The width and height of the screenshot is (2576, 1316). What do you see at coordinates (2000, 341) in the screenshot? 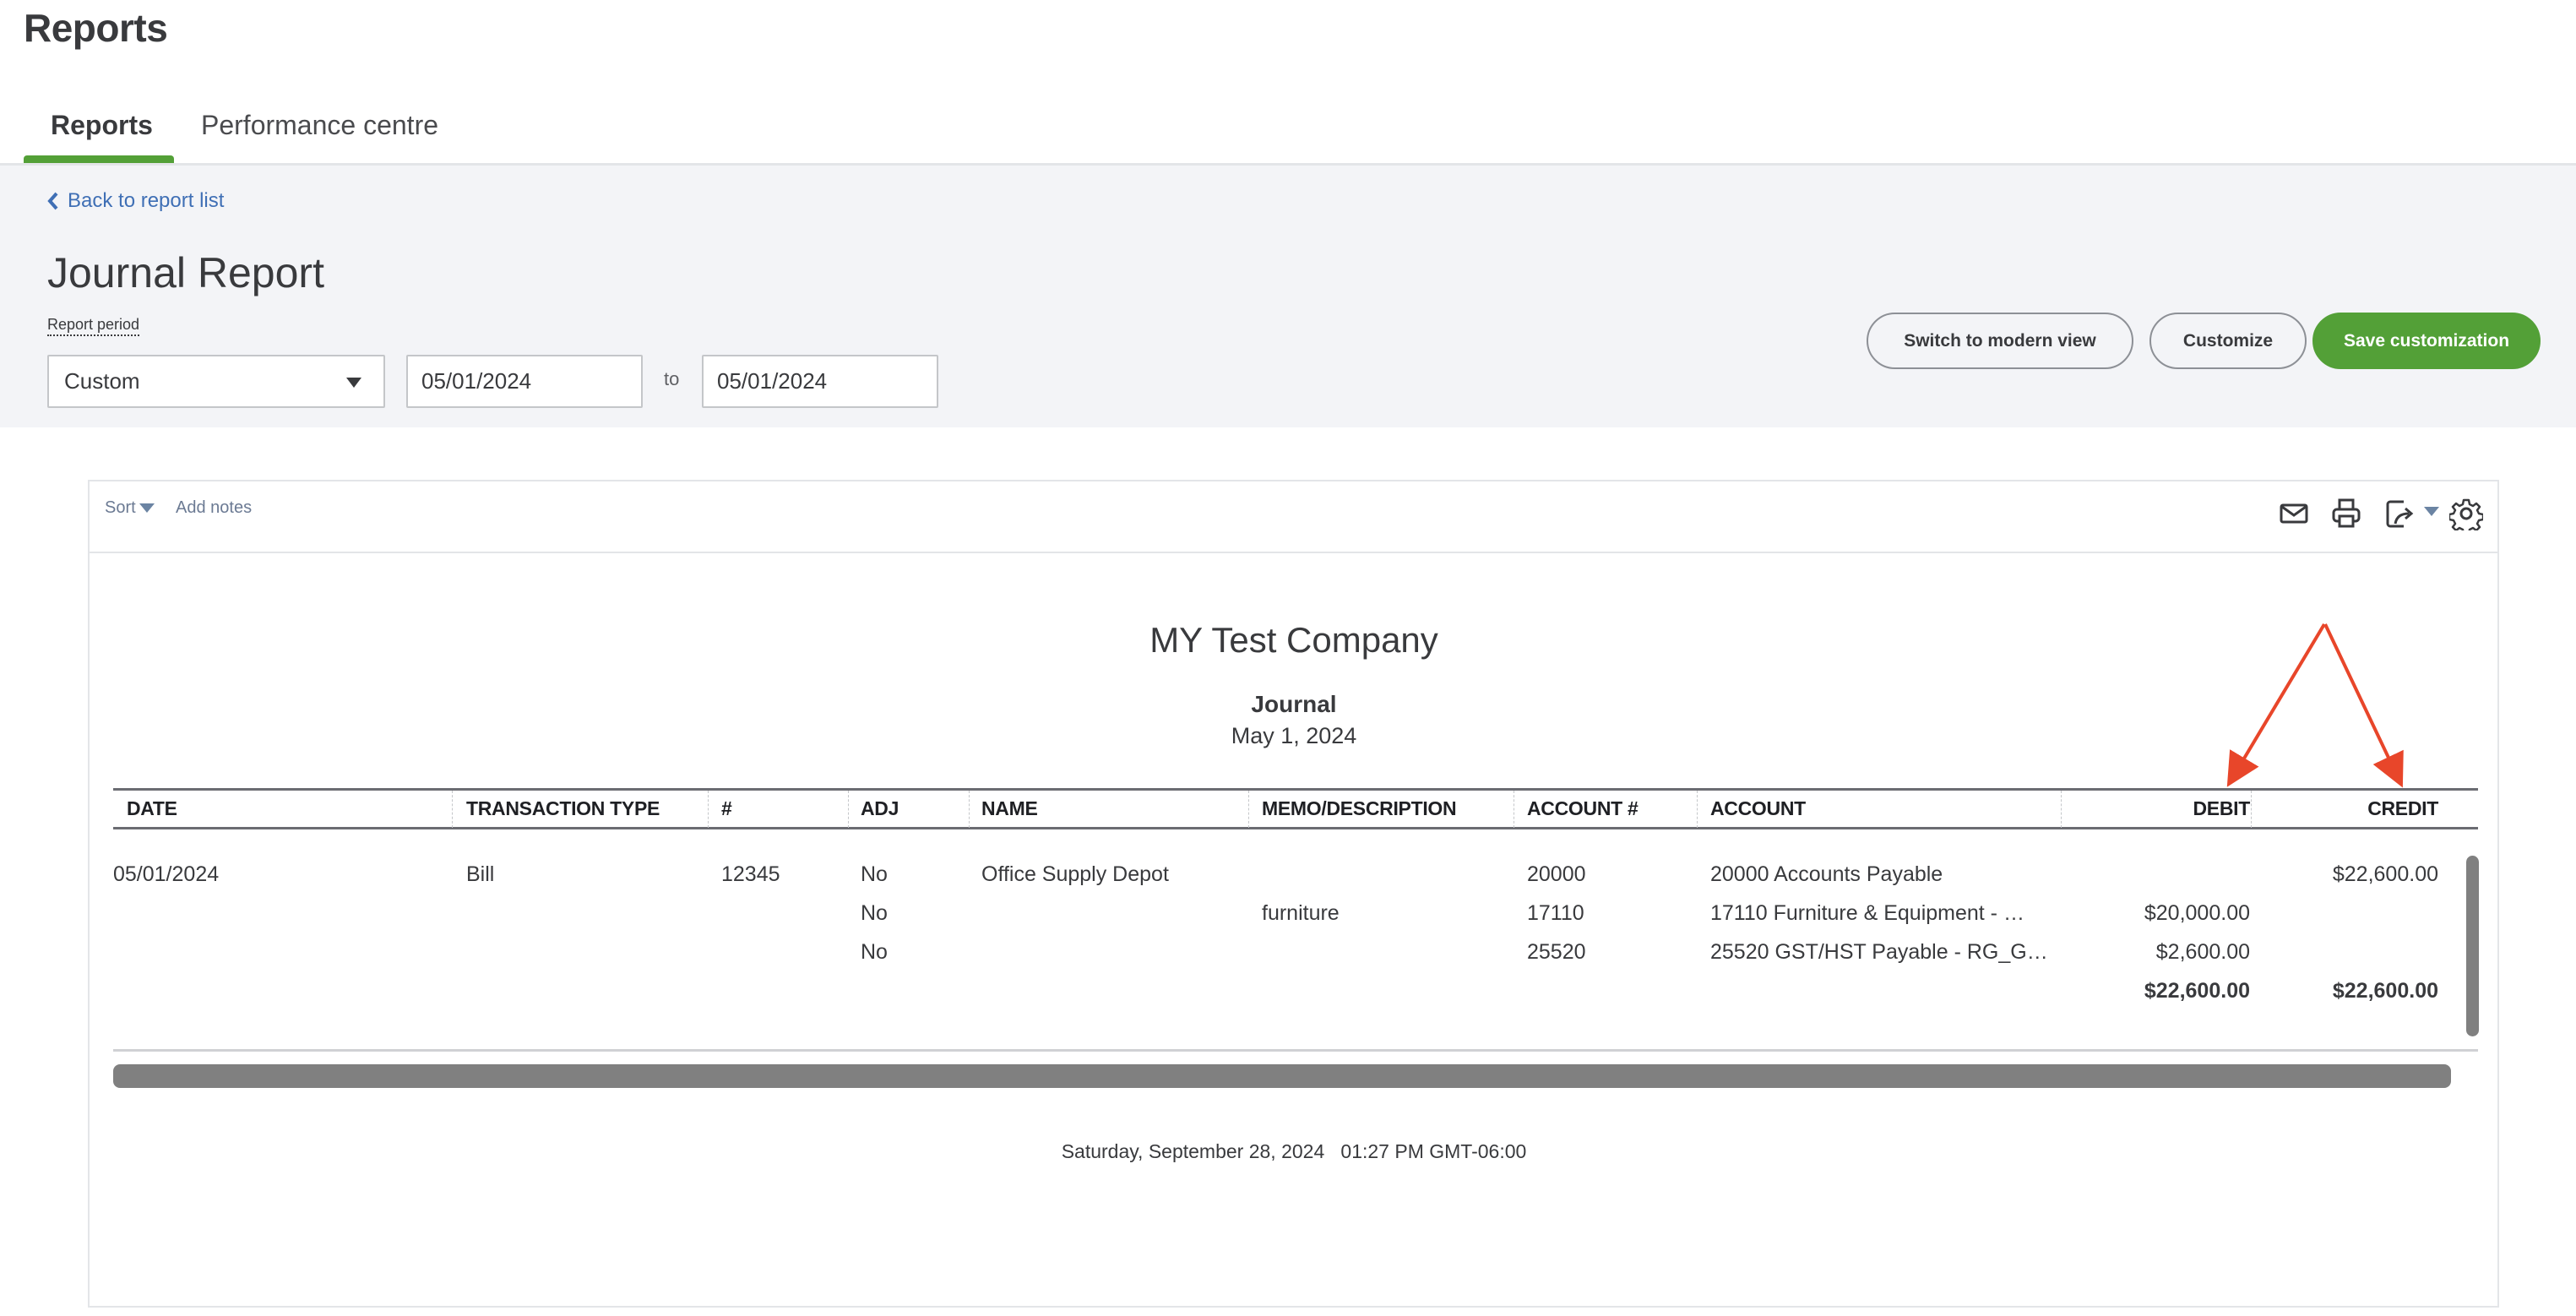
I see `switch-to-modern-view-button: Switch to modern view` at bounding box center [2000, 341].